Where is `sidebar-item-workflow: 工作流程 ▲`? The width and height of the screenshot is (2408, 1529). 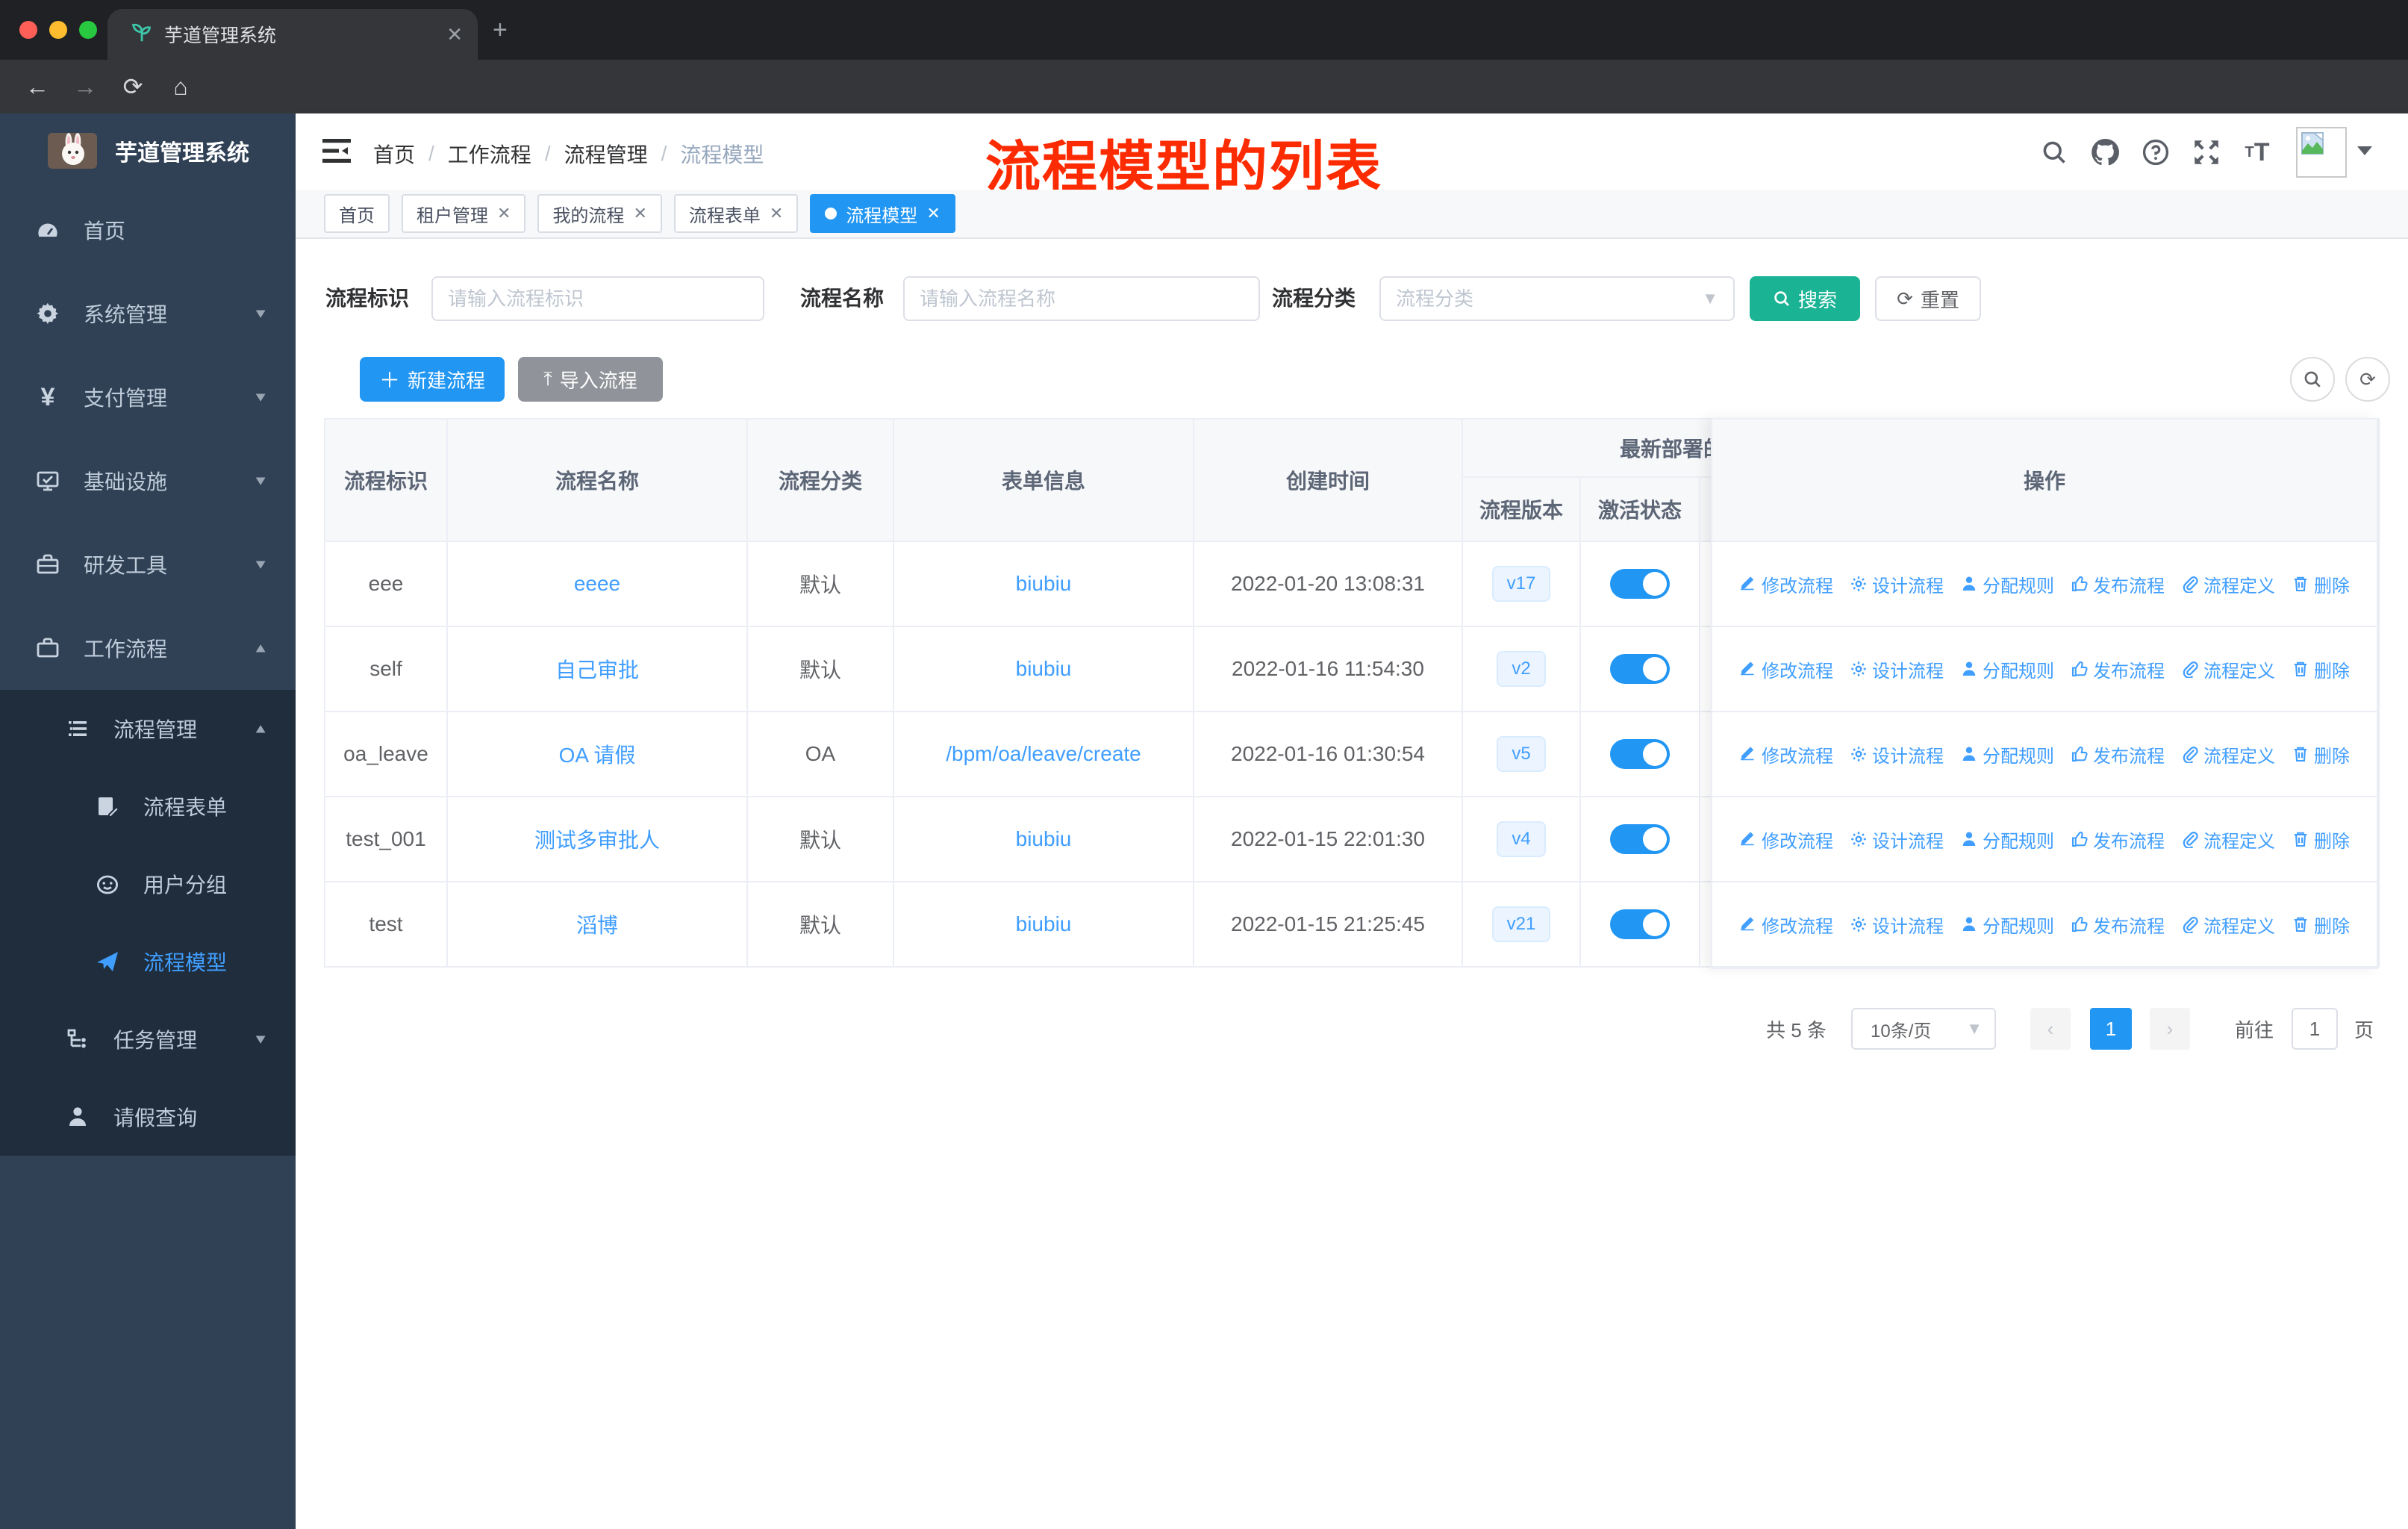 sidebar-item-workflow: 工作流程 ▲ is located at coordinates (148, 648).